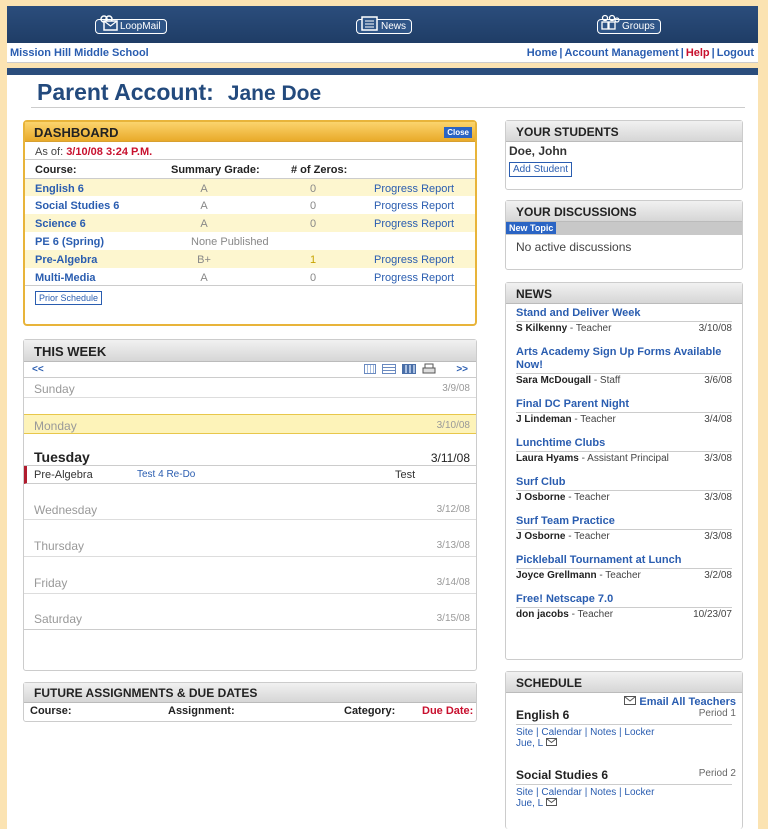 This screenshot has height=829, width=768. What do you see at coordinates (109, 23) in the screenshot?
I see `loopmail-icon` at bounding box center [109, 23].